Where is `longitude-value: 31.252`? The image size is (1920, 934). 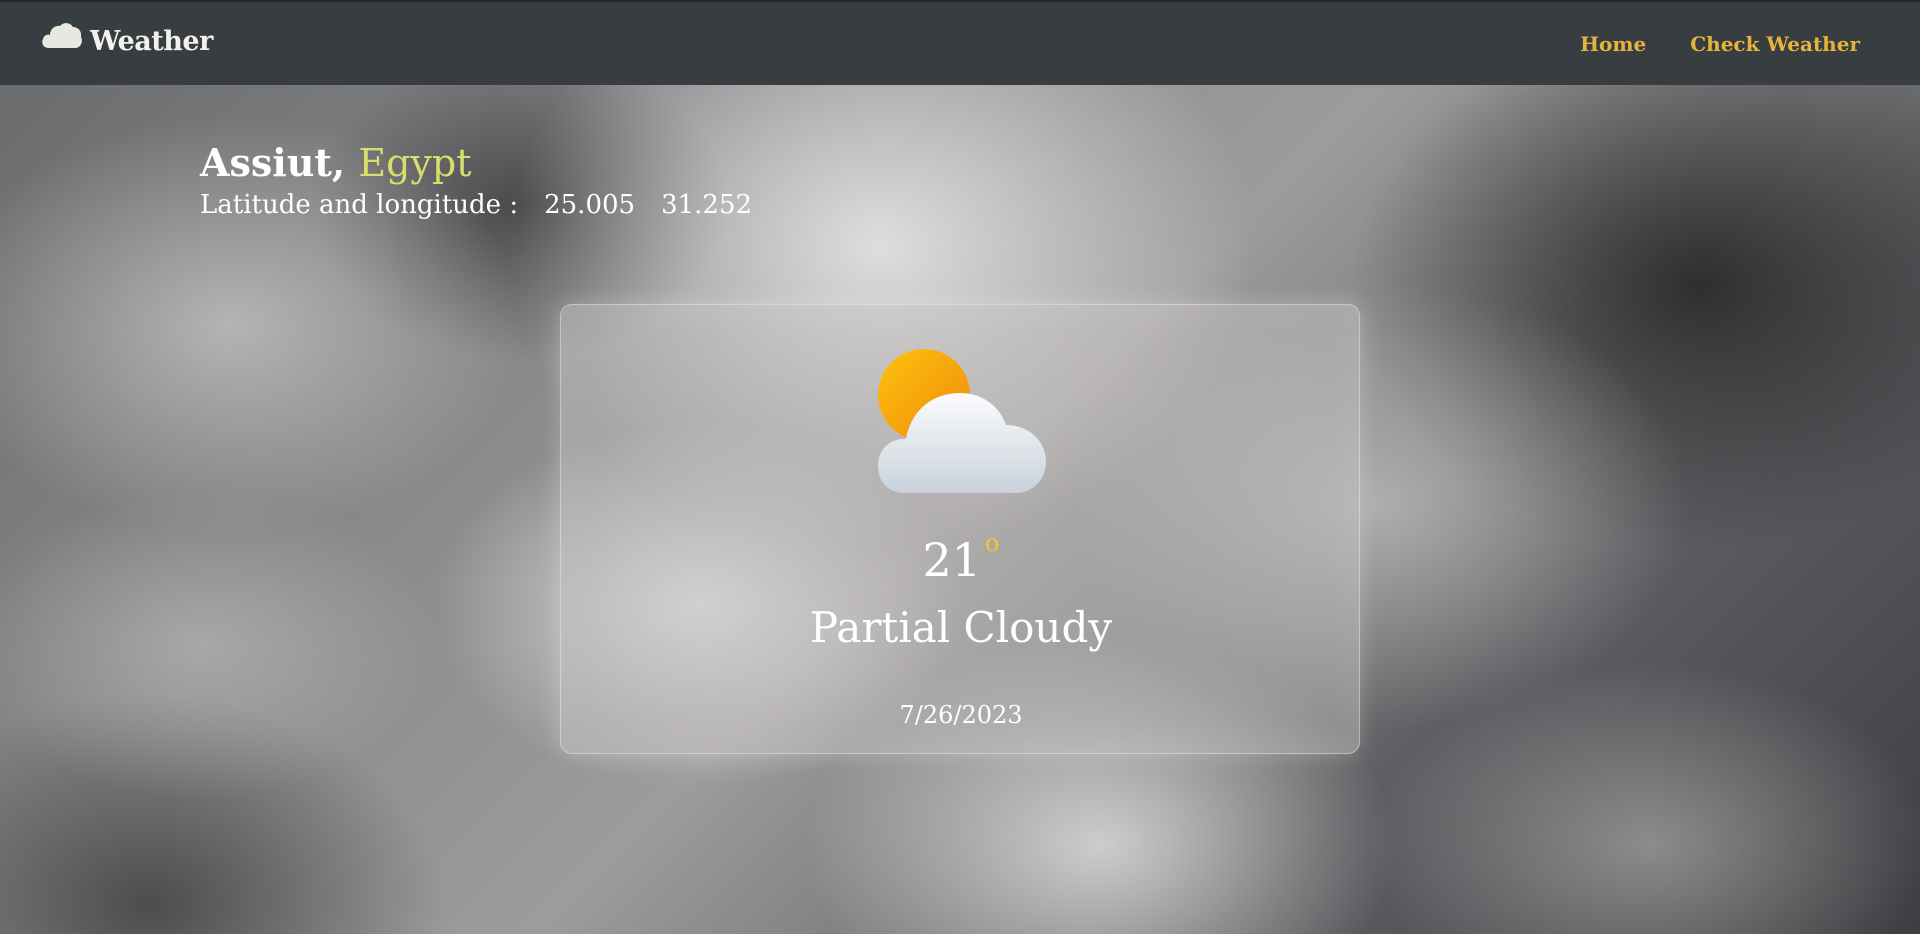
longitude-value: 31.252 is located at coordinates (707, 205).